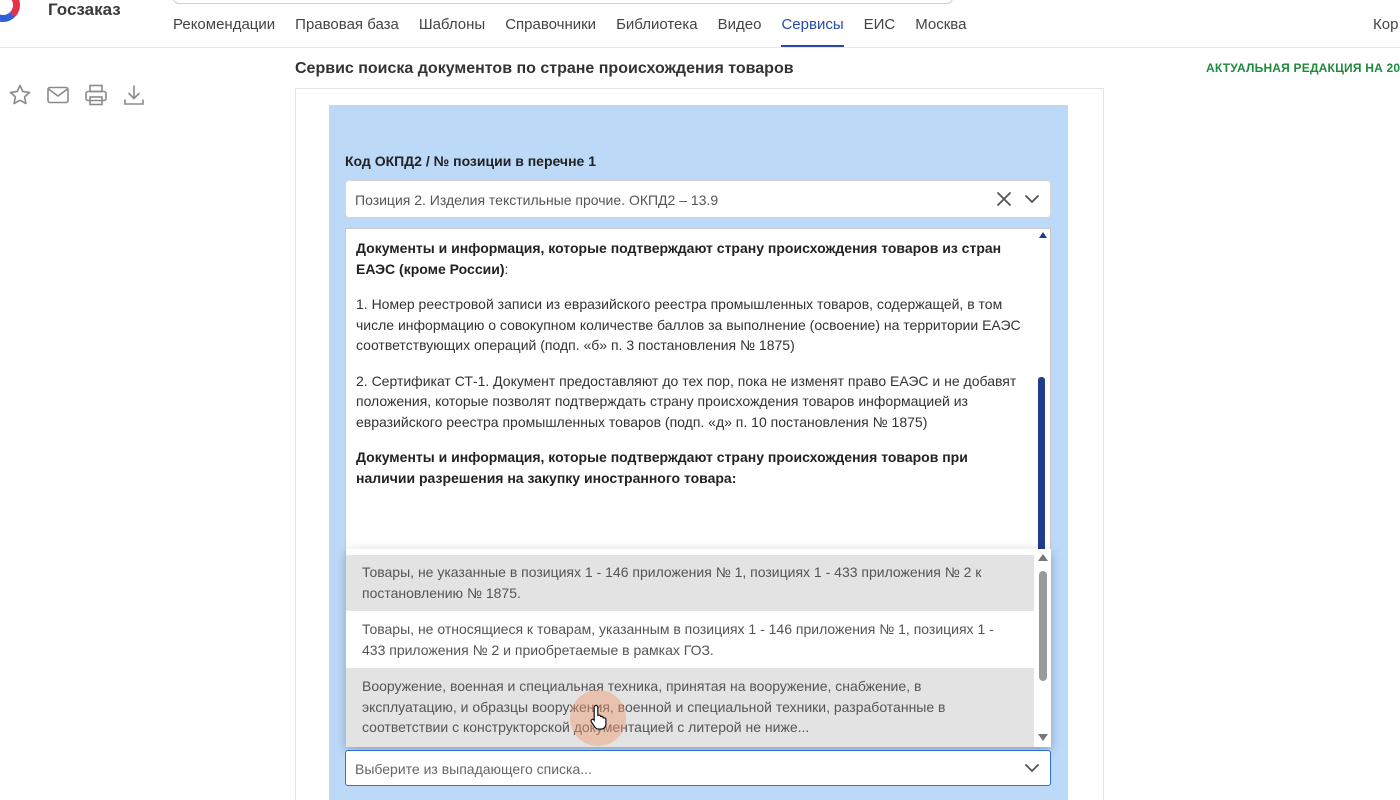  Describe the element at coordinates (506, 268) in the screenshot. I see `info-heading-eaeu-colon: :` at that location.